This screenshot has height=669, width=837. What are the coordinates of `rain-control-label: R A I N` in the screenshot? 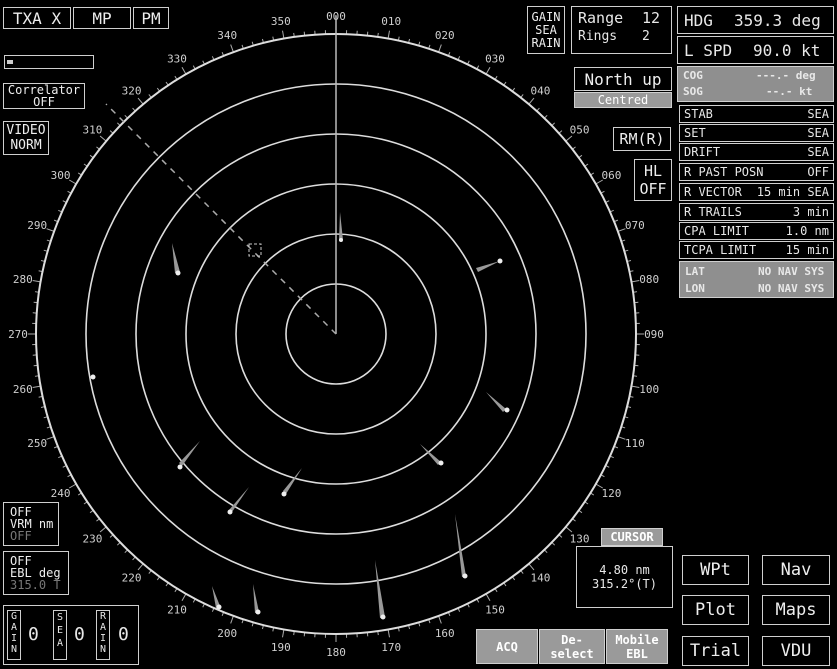 It's located at (103, 635).